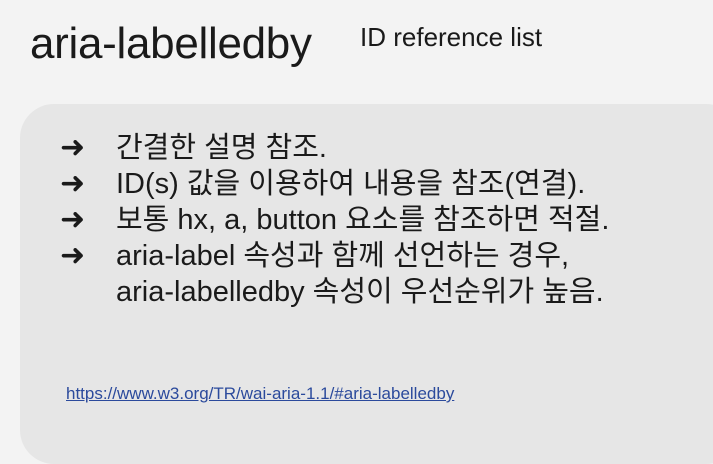 The image size is (713, 464). What do you see at coordinates (351, 184) in the screenshot?
I see `list-item-text: ID(s) 값을 이용하여 내용을 참조(연결).` at bounding box center [351, 184].